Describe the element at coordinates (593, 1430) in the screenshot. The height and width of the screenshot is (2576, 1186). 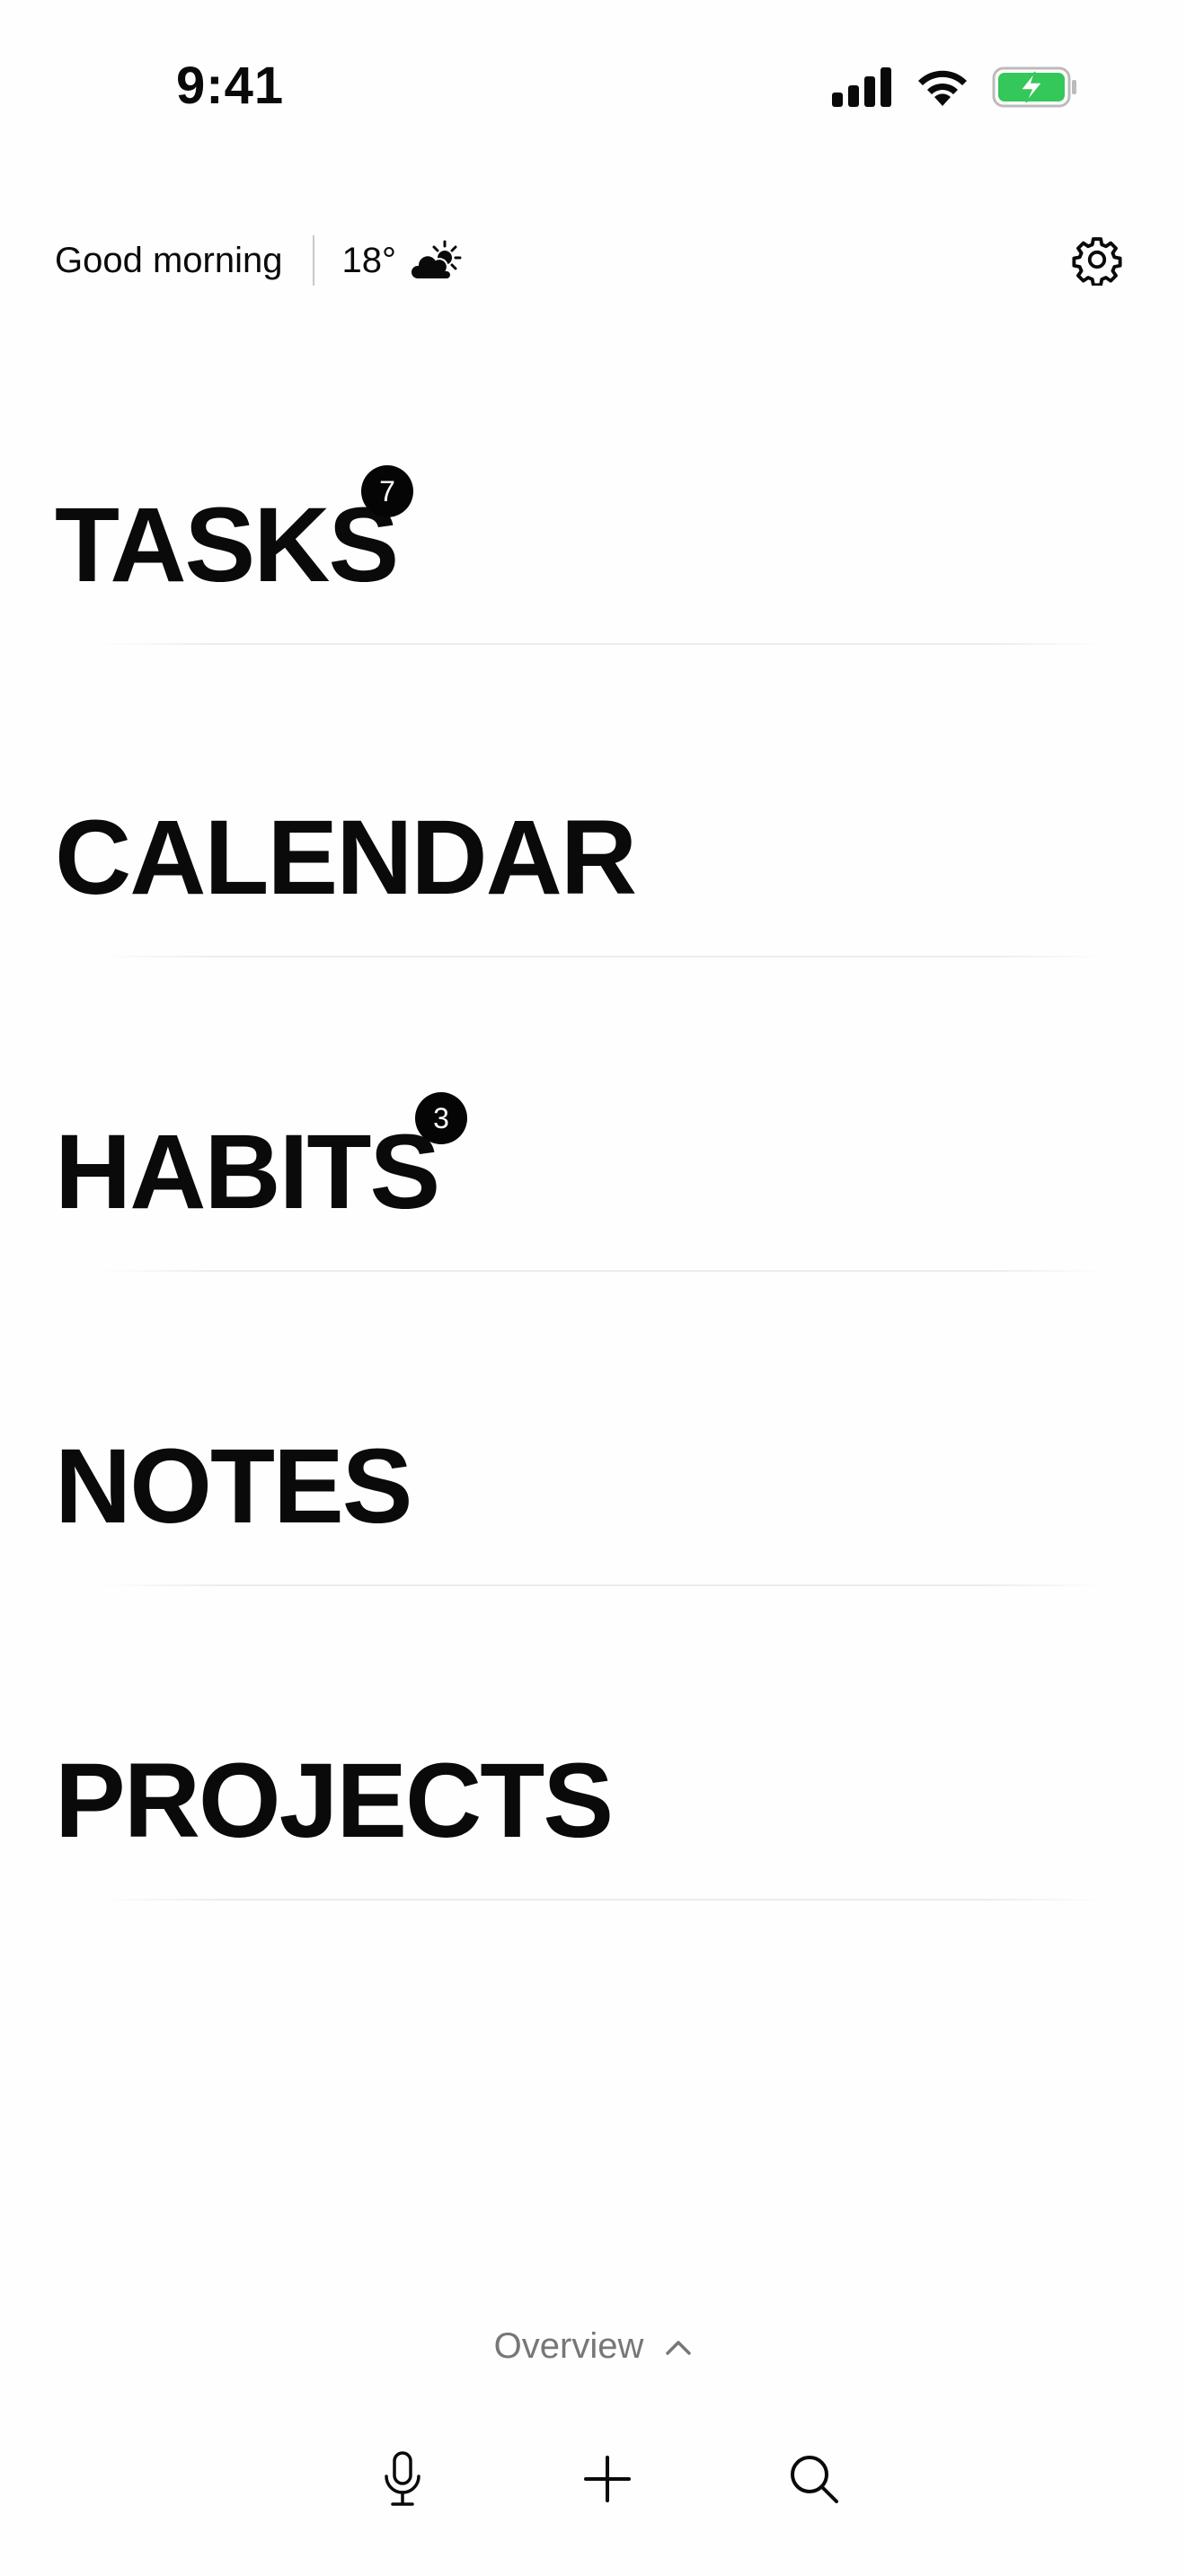
I see `section-notes: NOTES` at that location.